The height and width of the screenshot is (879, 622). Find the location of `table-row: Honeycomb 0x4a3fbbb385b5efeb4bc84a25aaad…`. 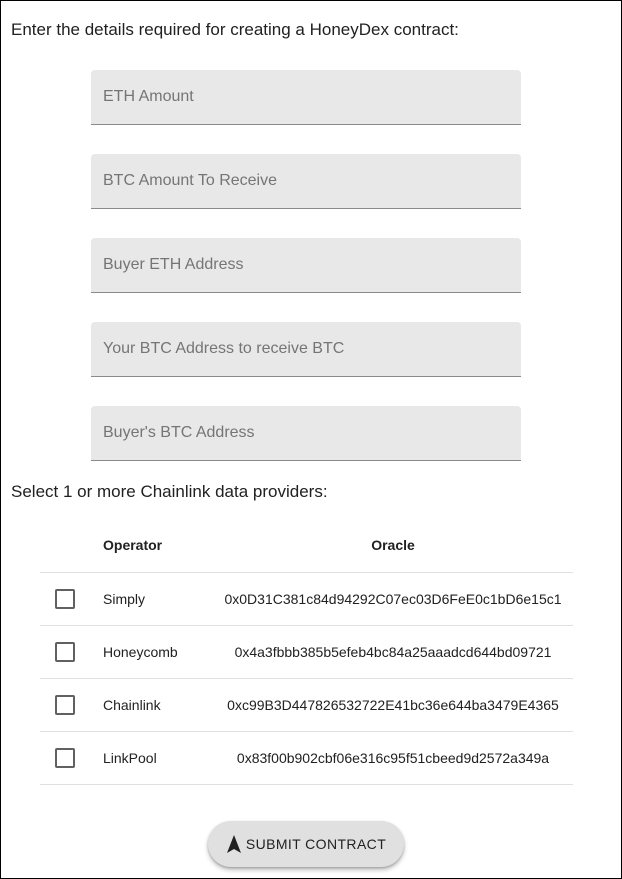

table-row: Honeycomb 0x4a3fbbb385b5efeb4bc84a25aaad… is located at coordinates (306, 652).